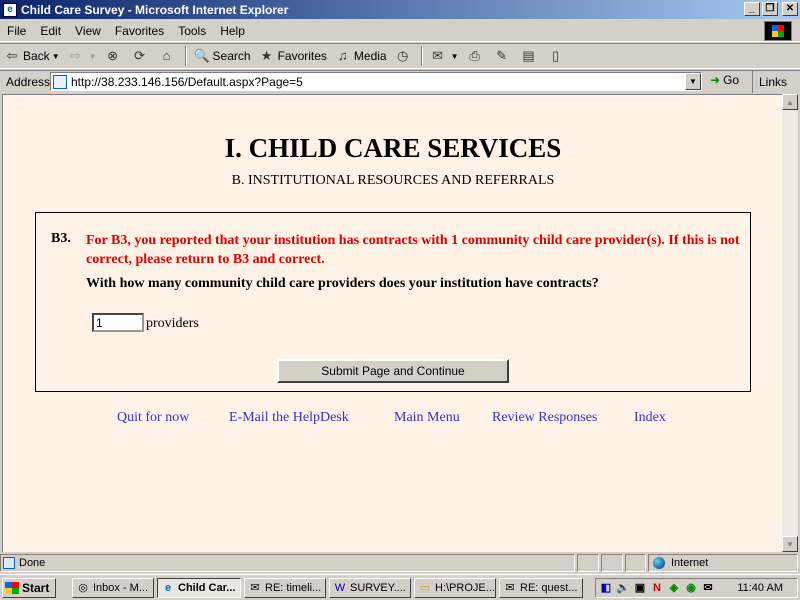 This screenshot has width=800, height=600. Describe the element at coordinates (56, 56) in the screenshot. I see `back-dropdown-icon: ▼` at that location.